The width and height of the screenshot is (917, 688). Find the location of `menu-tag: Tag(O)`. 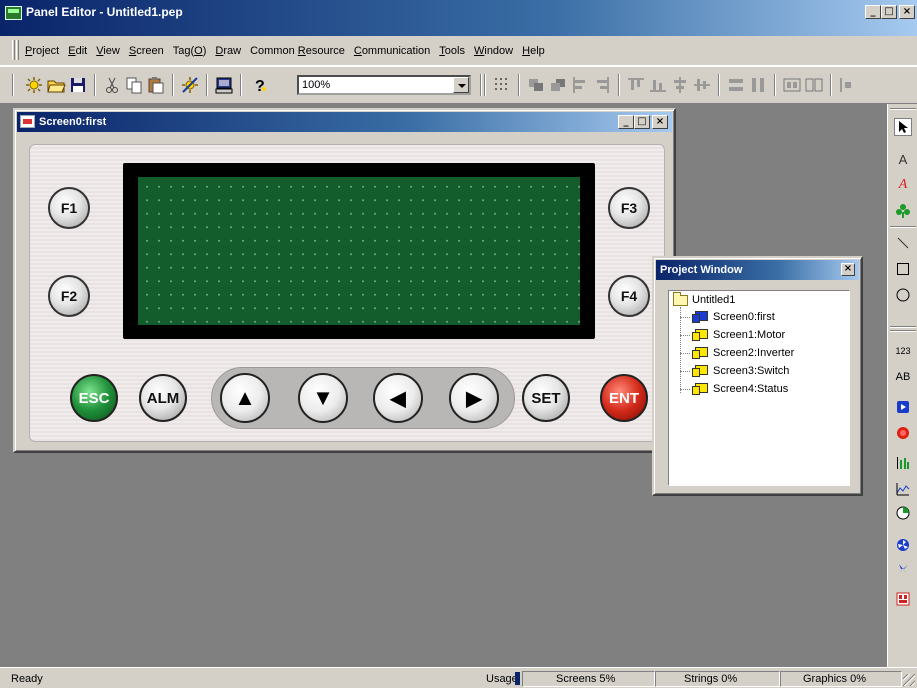

menu-tag: Tag(O) is located at coordinates (190, 51).